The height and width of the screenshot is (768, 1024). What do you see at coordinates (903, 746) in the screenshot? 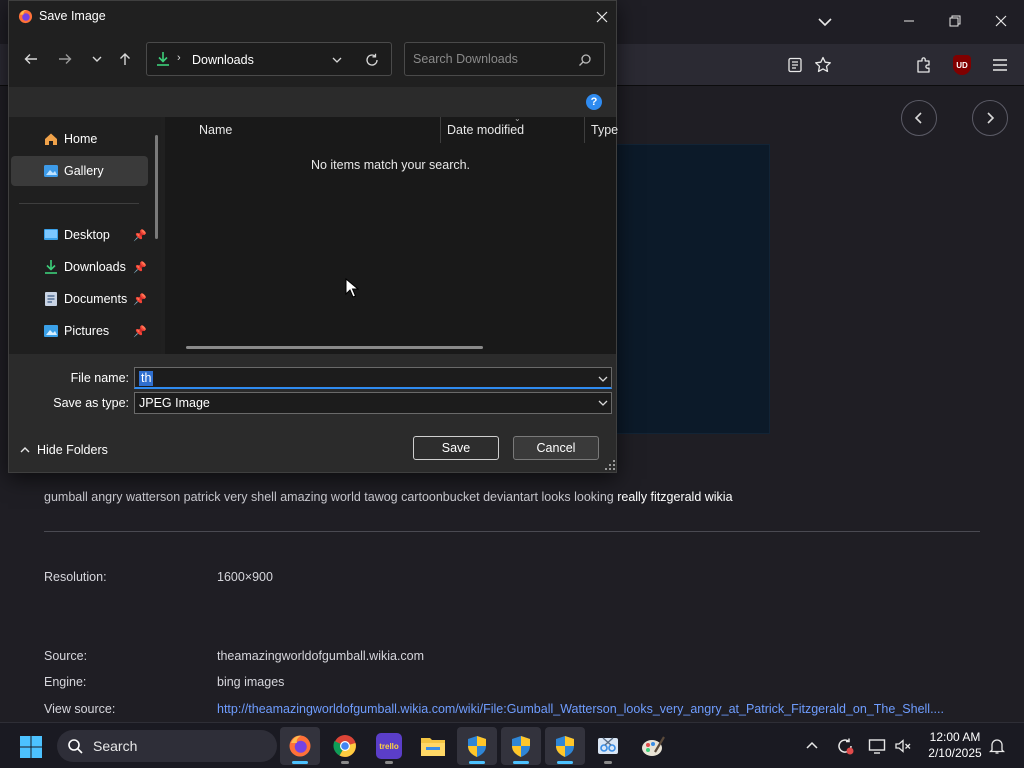
I see `volume-tray-button` at bounding box center [903, 746].